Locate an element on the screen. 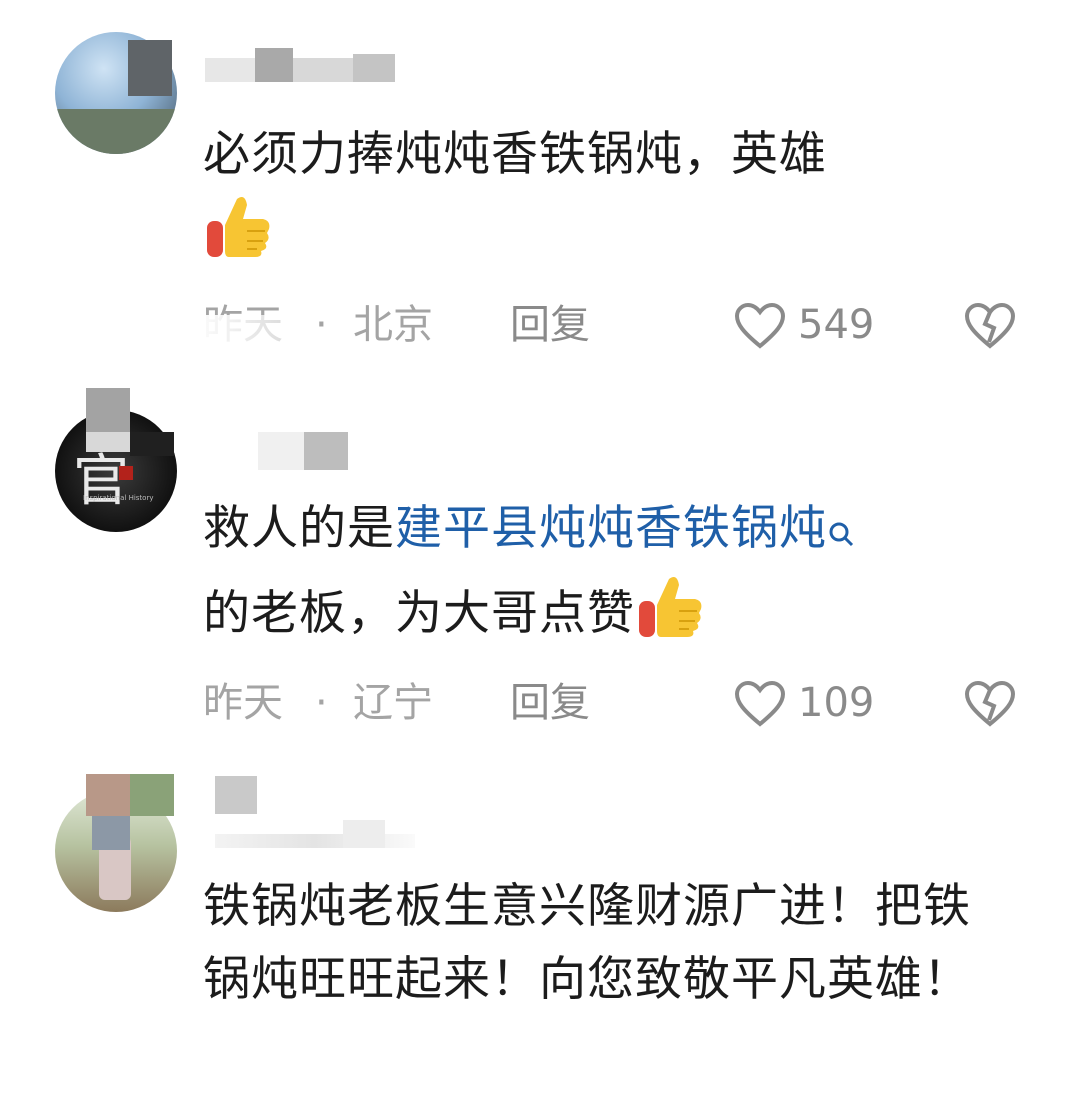 This screenshot has width=1080, height=1109. comment-text: 铁锅炖老板生意兴隆财源广进！把铁锅炖旺旺起来！向您致敬平凡英雄！ is located at coordinates (610, 943).